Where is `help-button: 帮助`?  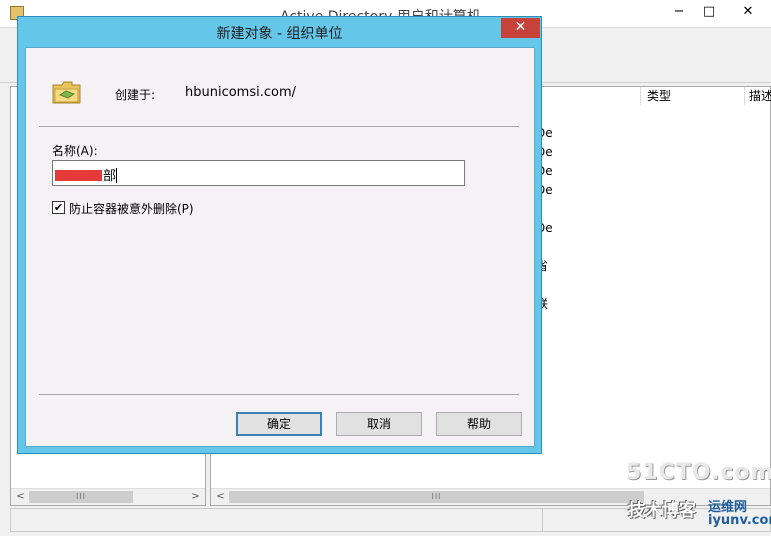 help-button: 帮助 is located at coordinates (479, 424).